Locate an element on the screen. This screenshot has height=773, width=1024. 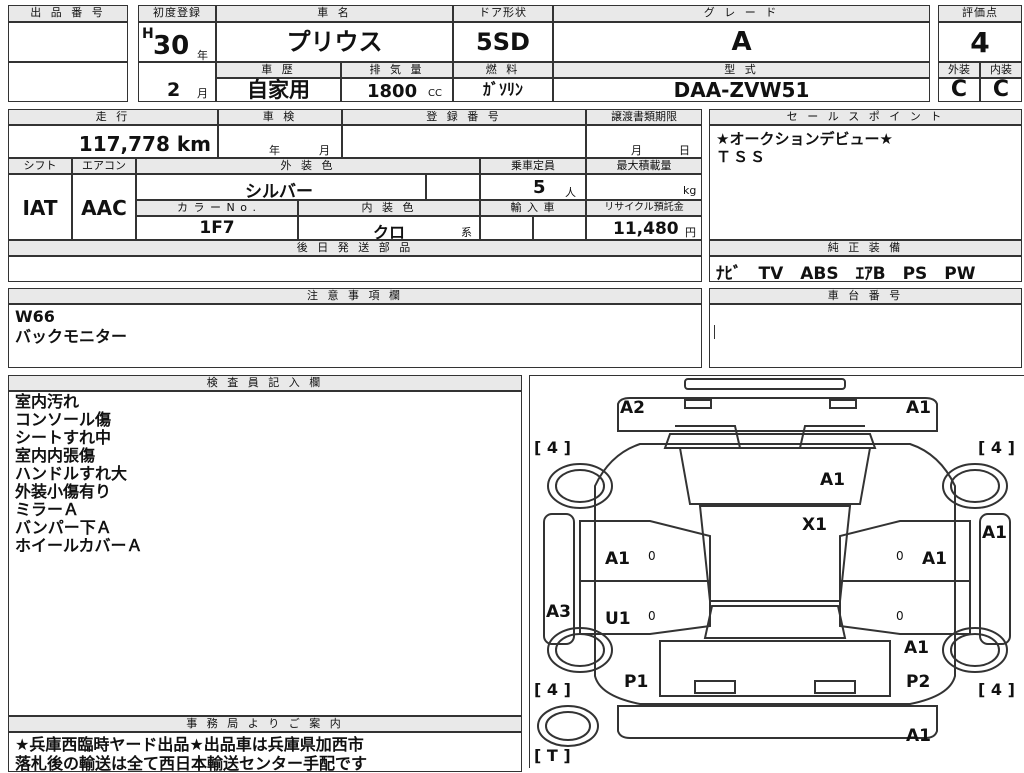
ext-color-header: 外 装 色 is located at coordinates (308, 166).